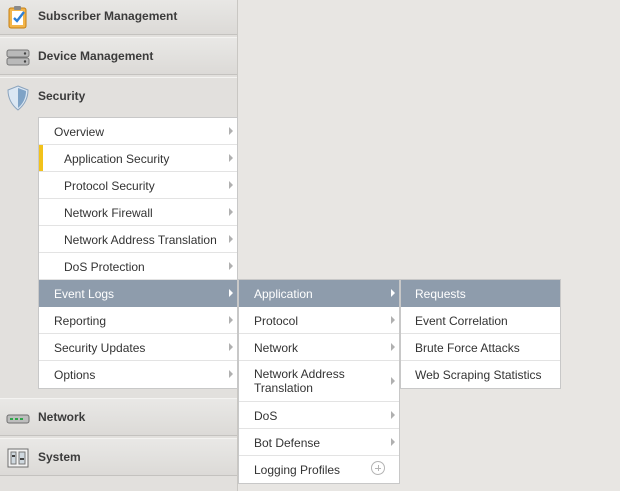 This screenshot has width=620, height=491. Describe the element at coordinates (138, 131) in the screenshot. I see `menu-item-overview: Overview` at that location.